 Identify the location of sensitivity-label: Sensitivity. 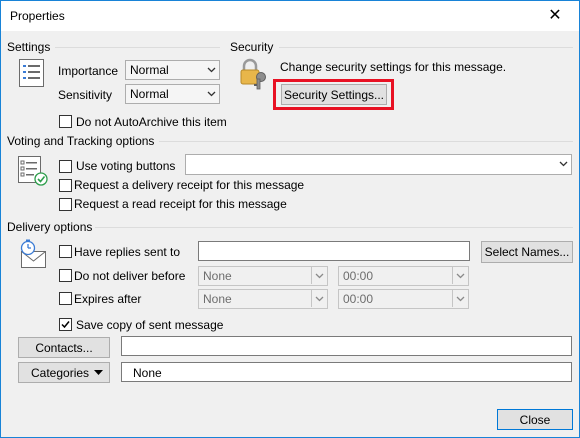
(85, 95).